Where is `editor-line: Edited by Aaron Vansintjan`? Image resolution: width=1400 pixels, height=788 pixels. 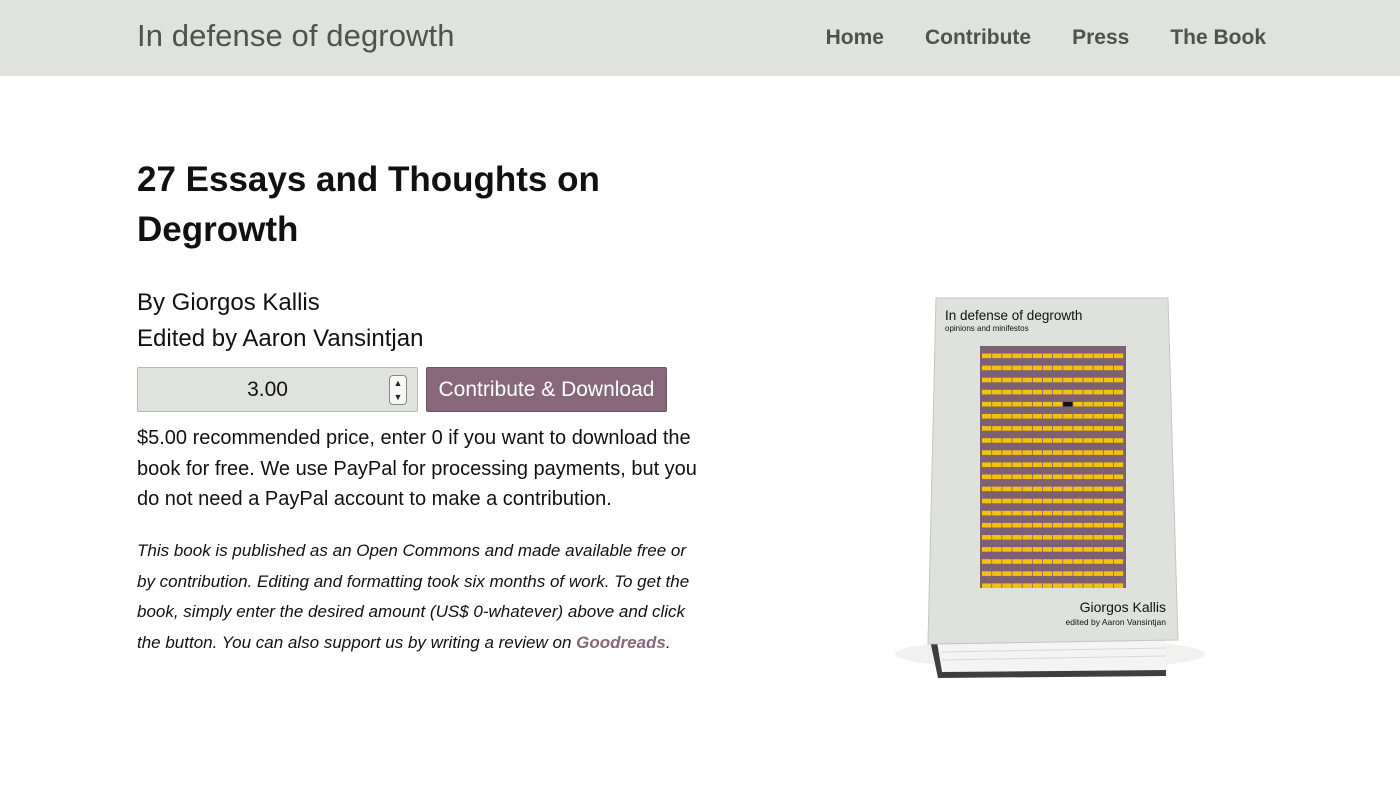 editor-line: Edited by Aaron Vansintjan is located at coordinates (280, 338).